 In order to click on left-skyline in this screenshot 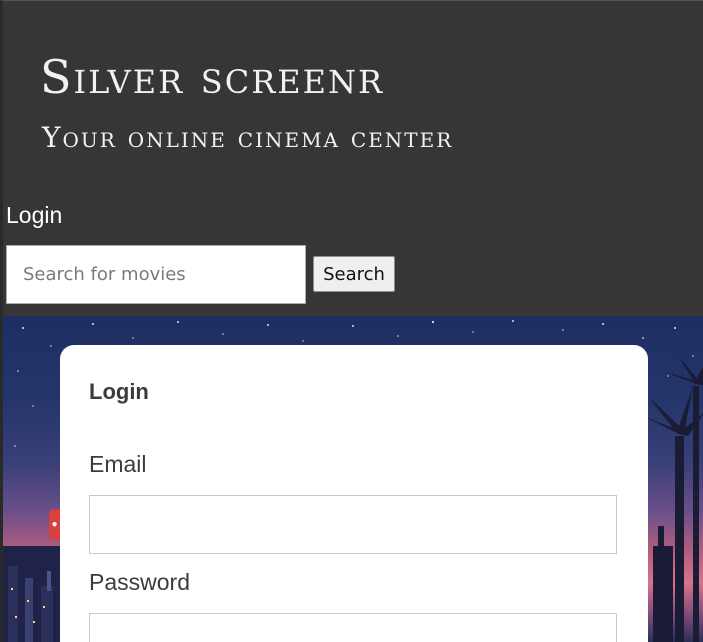, I will do `click(33, 594)`.